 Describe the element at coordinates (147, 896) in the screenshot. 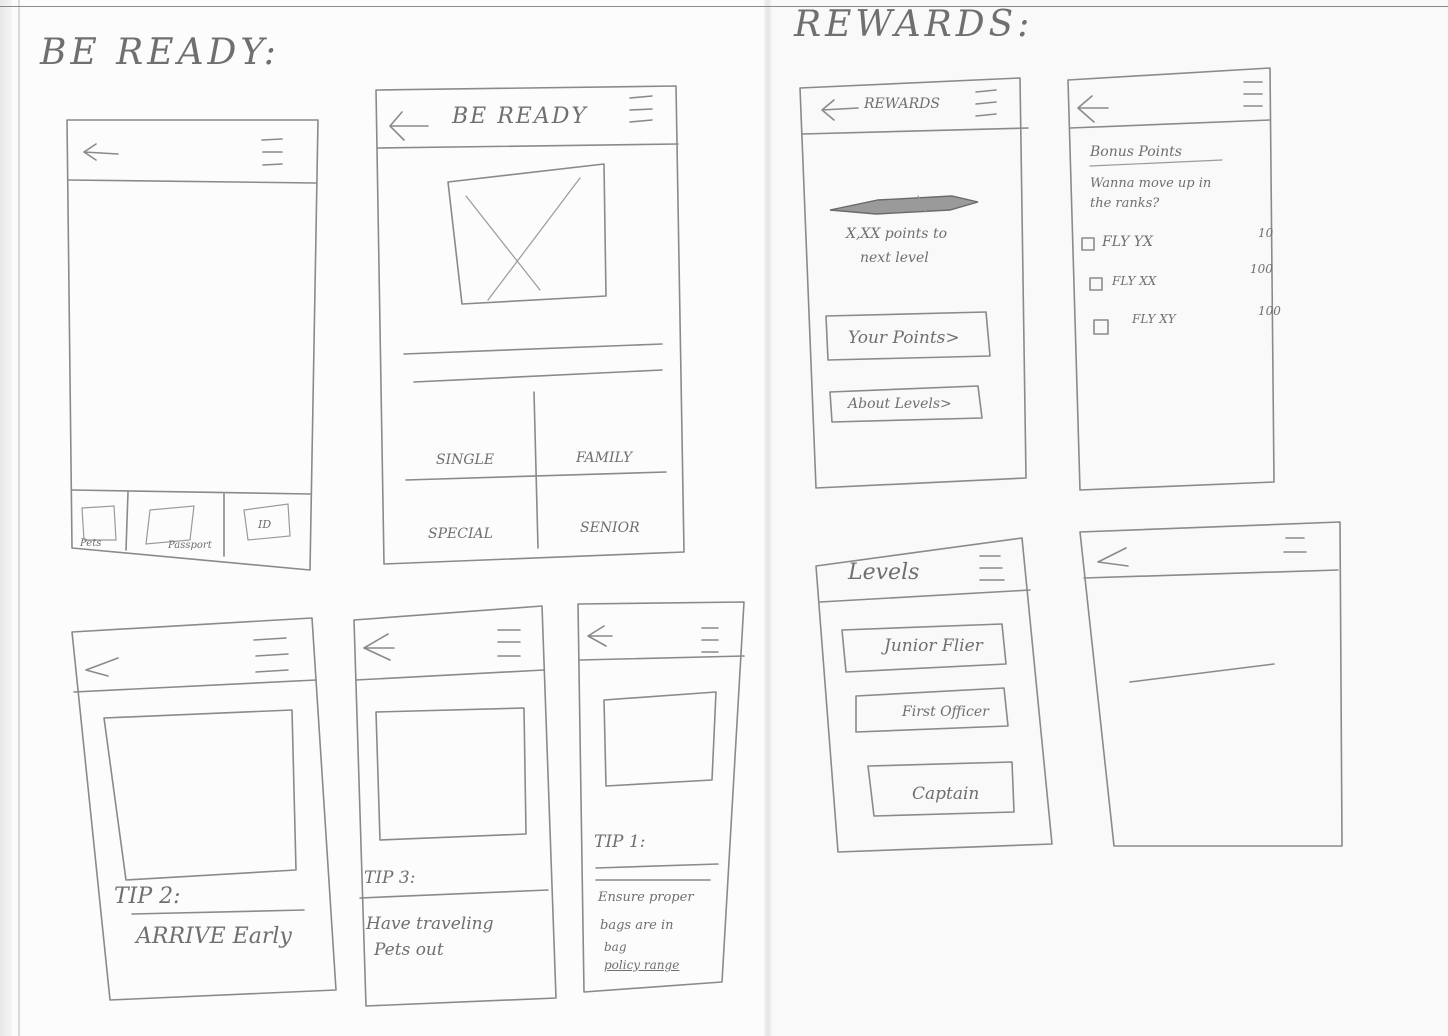

I see `tip2-label: TIP 2:` at that location.